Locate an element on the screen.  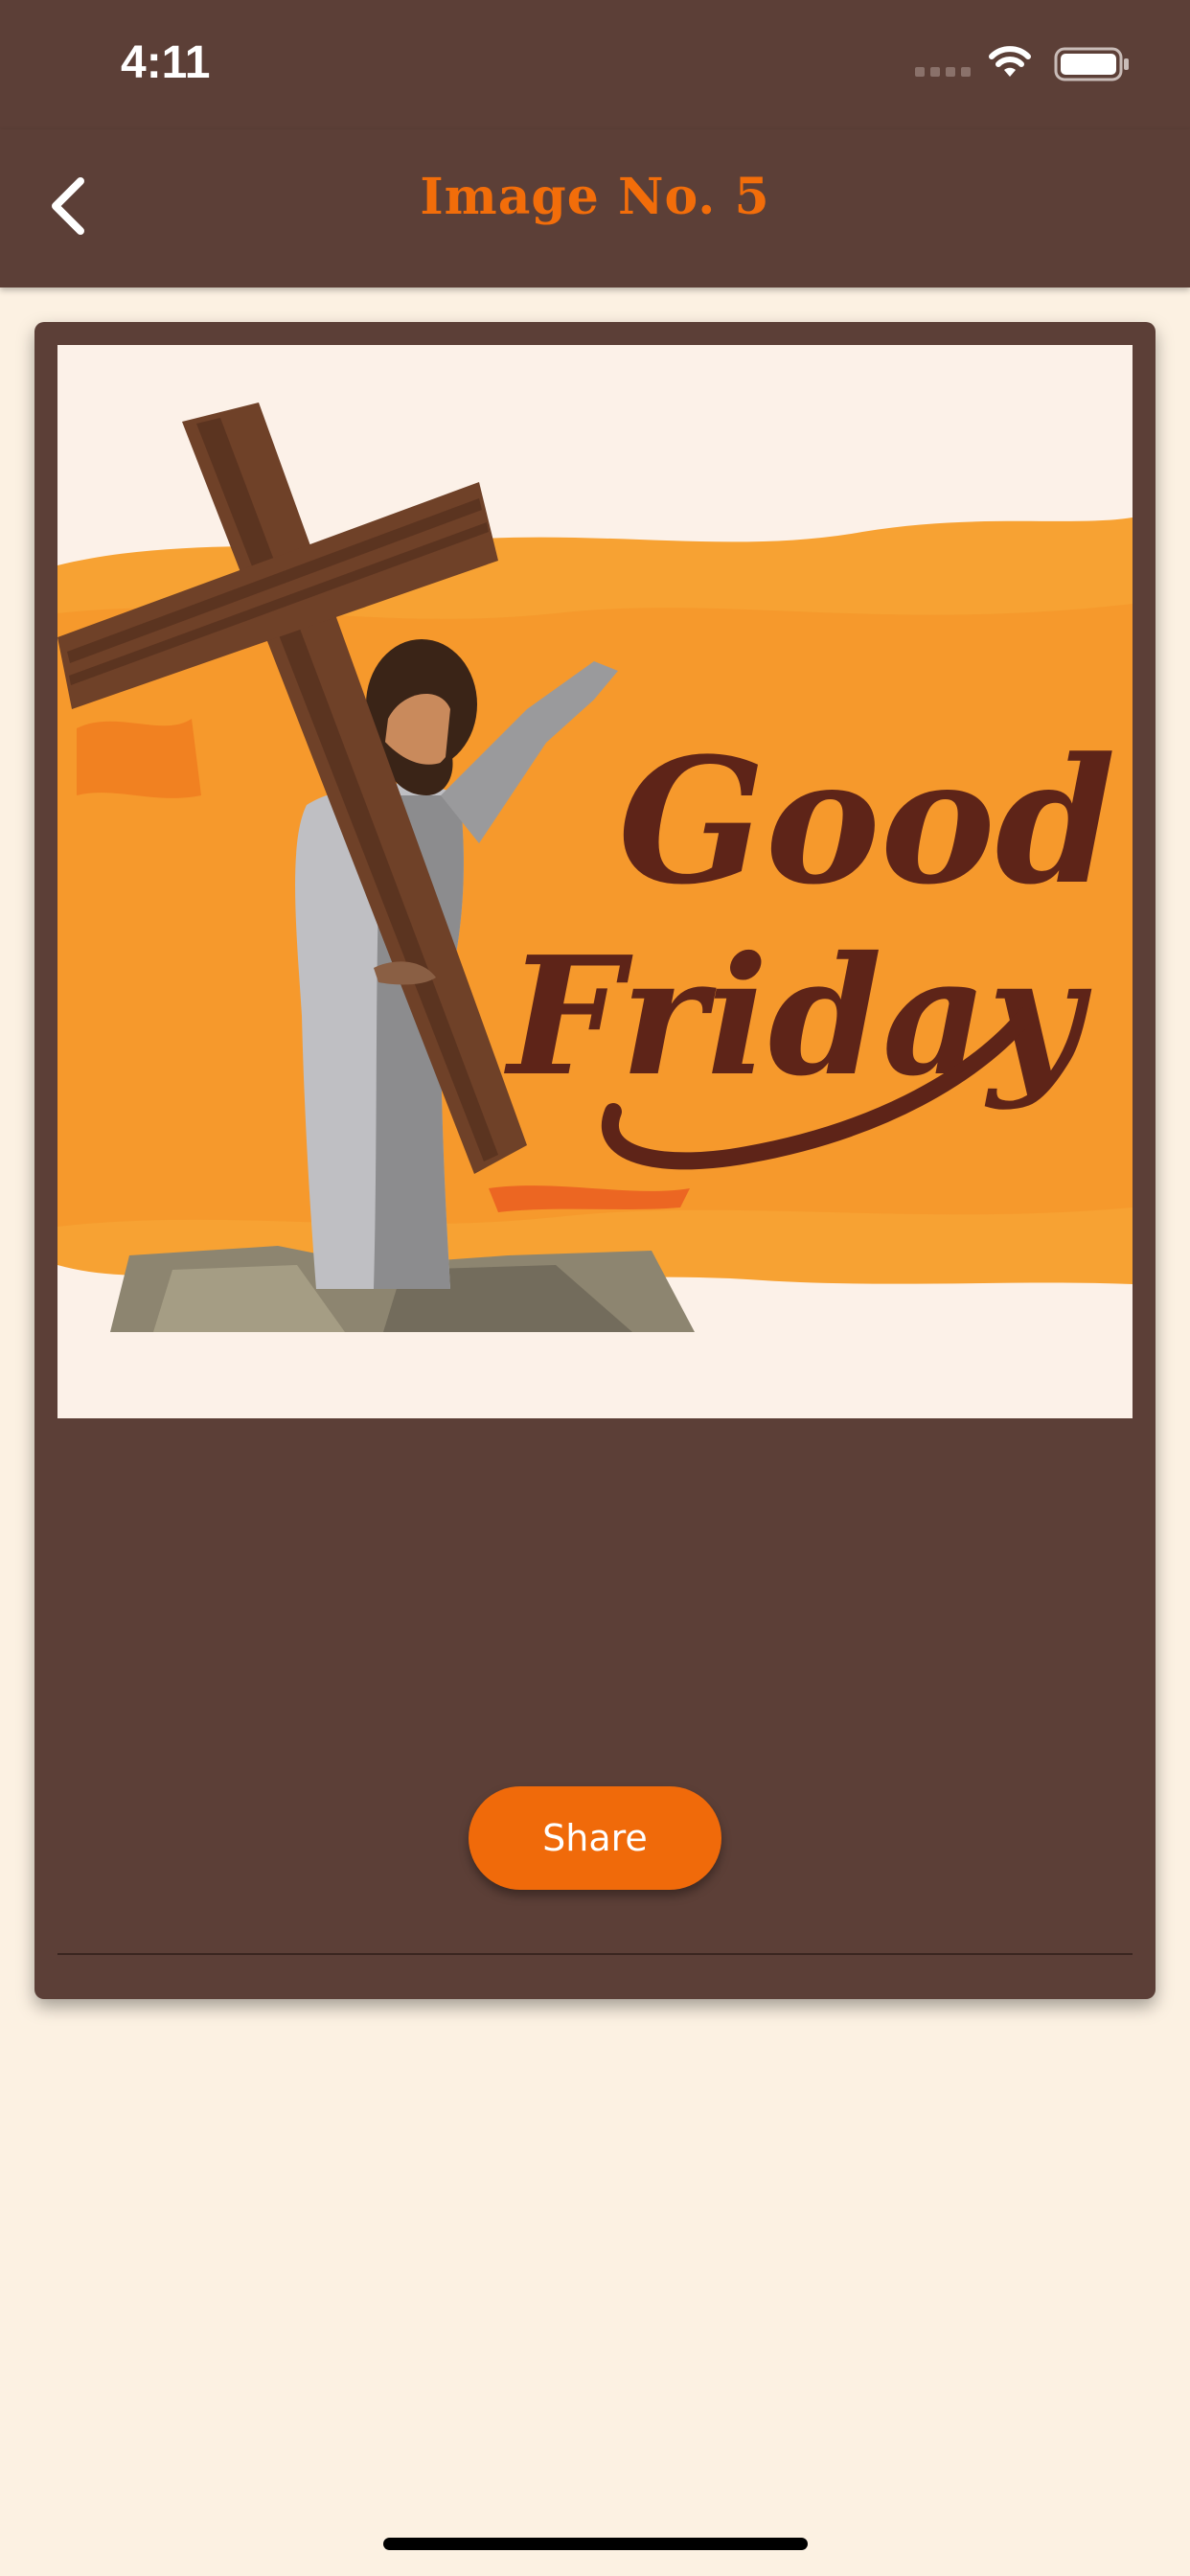
battery-icon is located at coordinates (1092, 64).